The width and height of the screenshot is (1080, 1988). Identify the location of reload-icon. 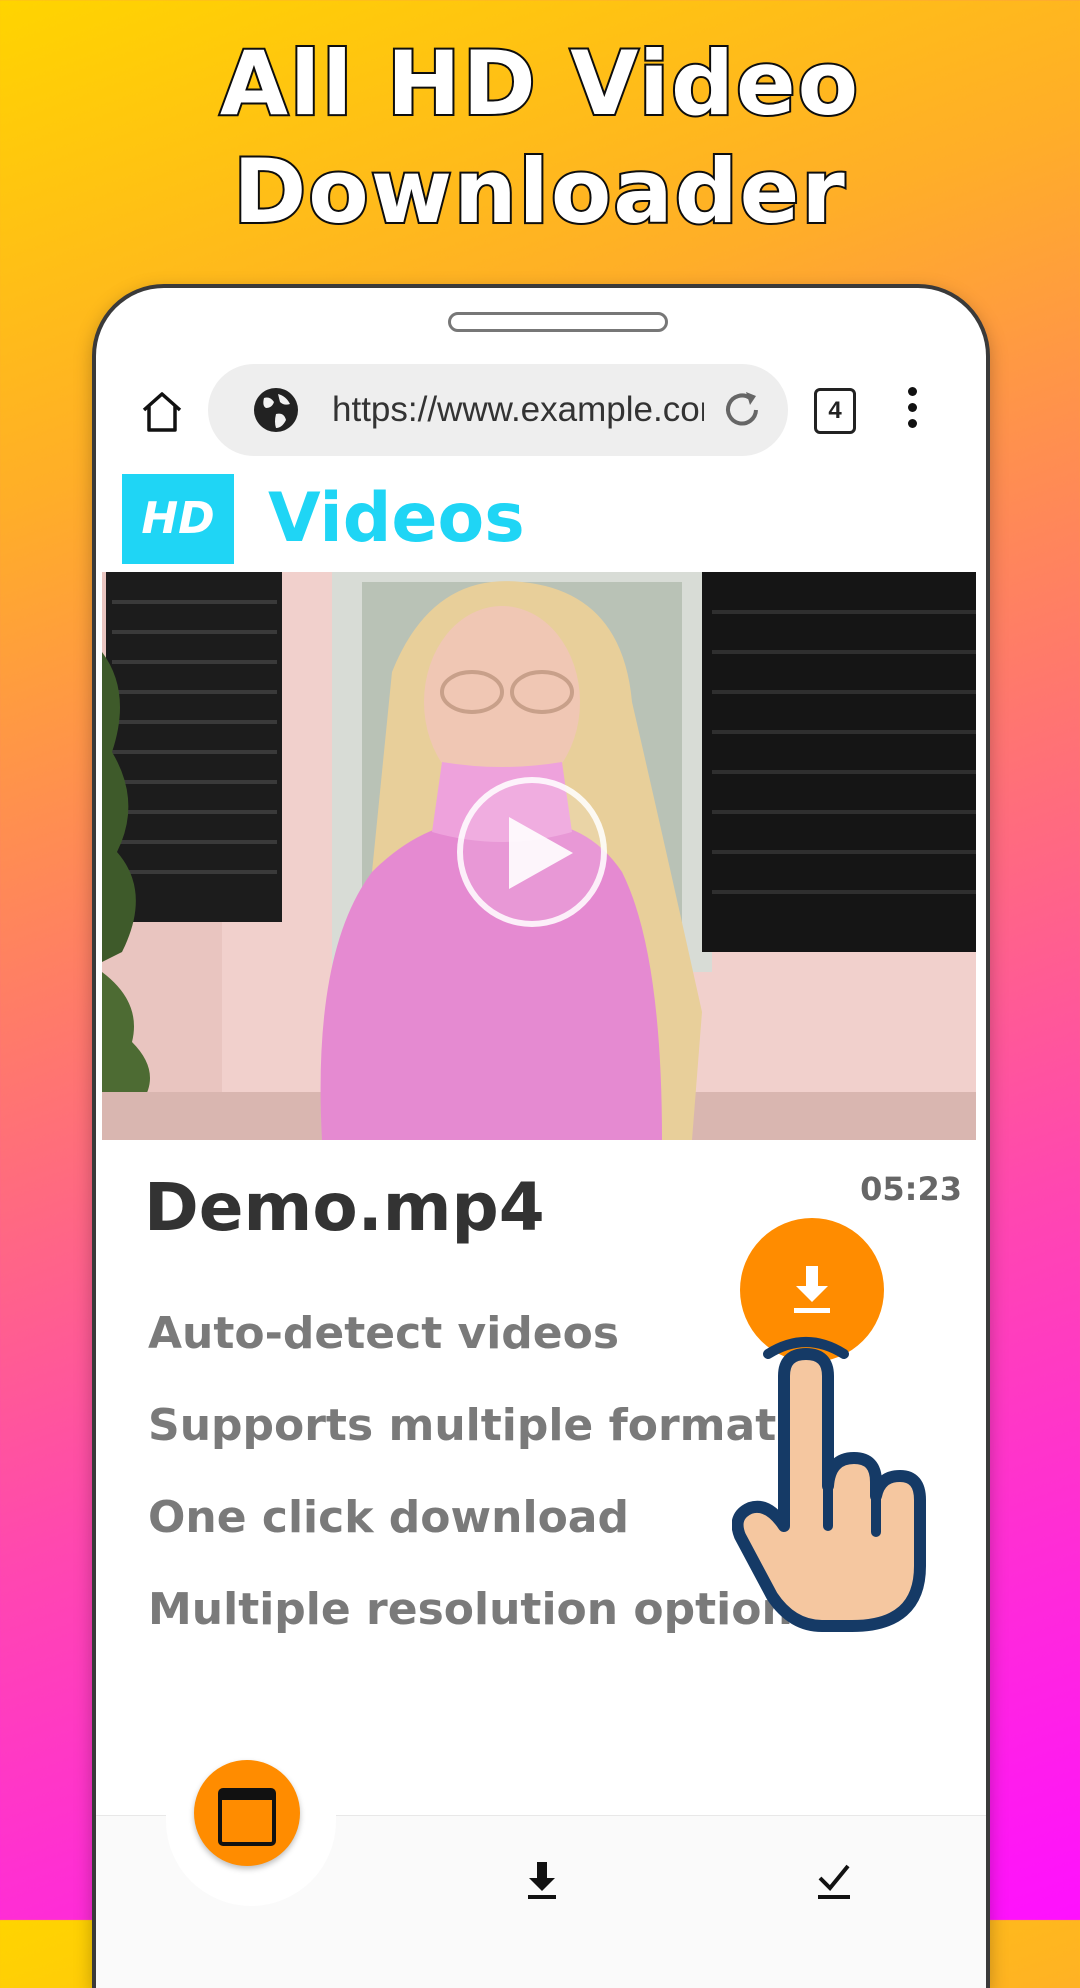
(742, 410).